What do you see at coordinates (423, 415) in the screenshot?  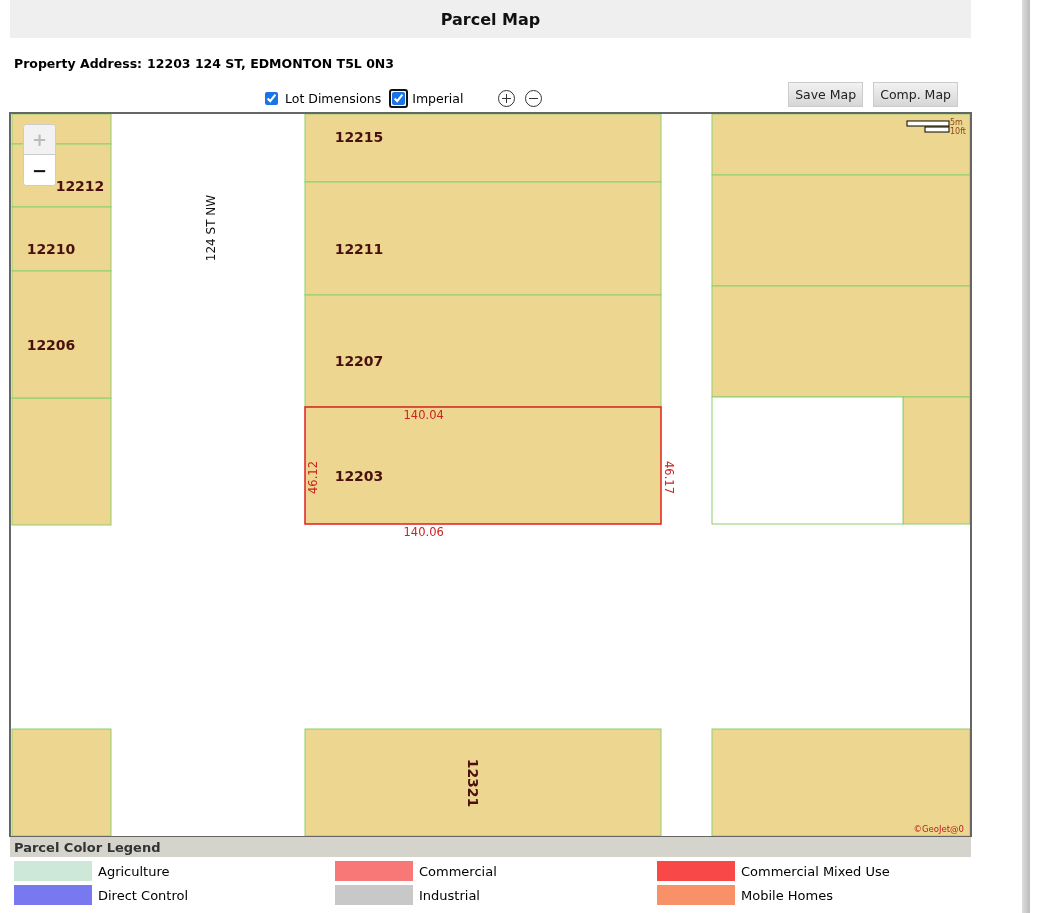 I see `lot-dimension: 140.04` at bounding box center [423, 415].